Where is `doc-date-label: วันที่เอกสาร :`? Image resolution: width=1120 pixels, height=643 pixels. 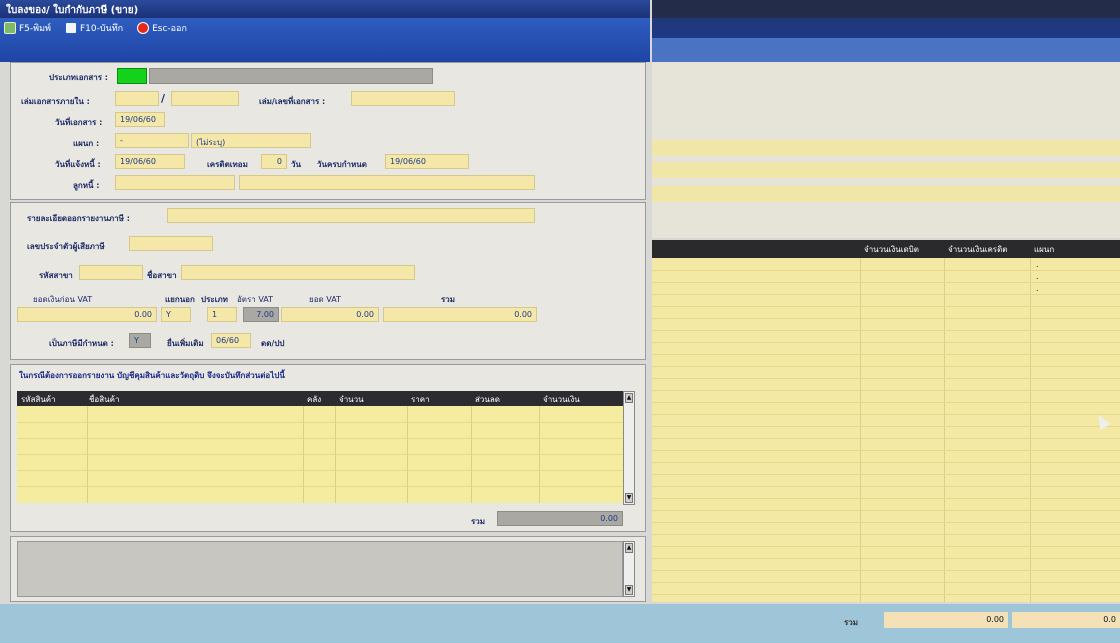 doc-date-label: วันที่เอกสาร : is located at coordinates (79, 122).